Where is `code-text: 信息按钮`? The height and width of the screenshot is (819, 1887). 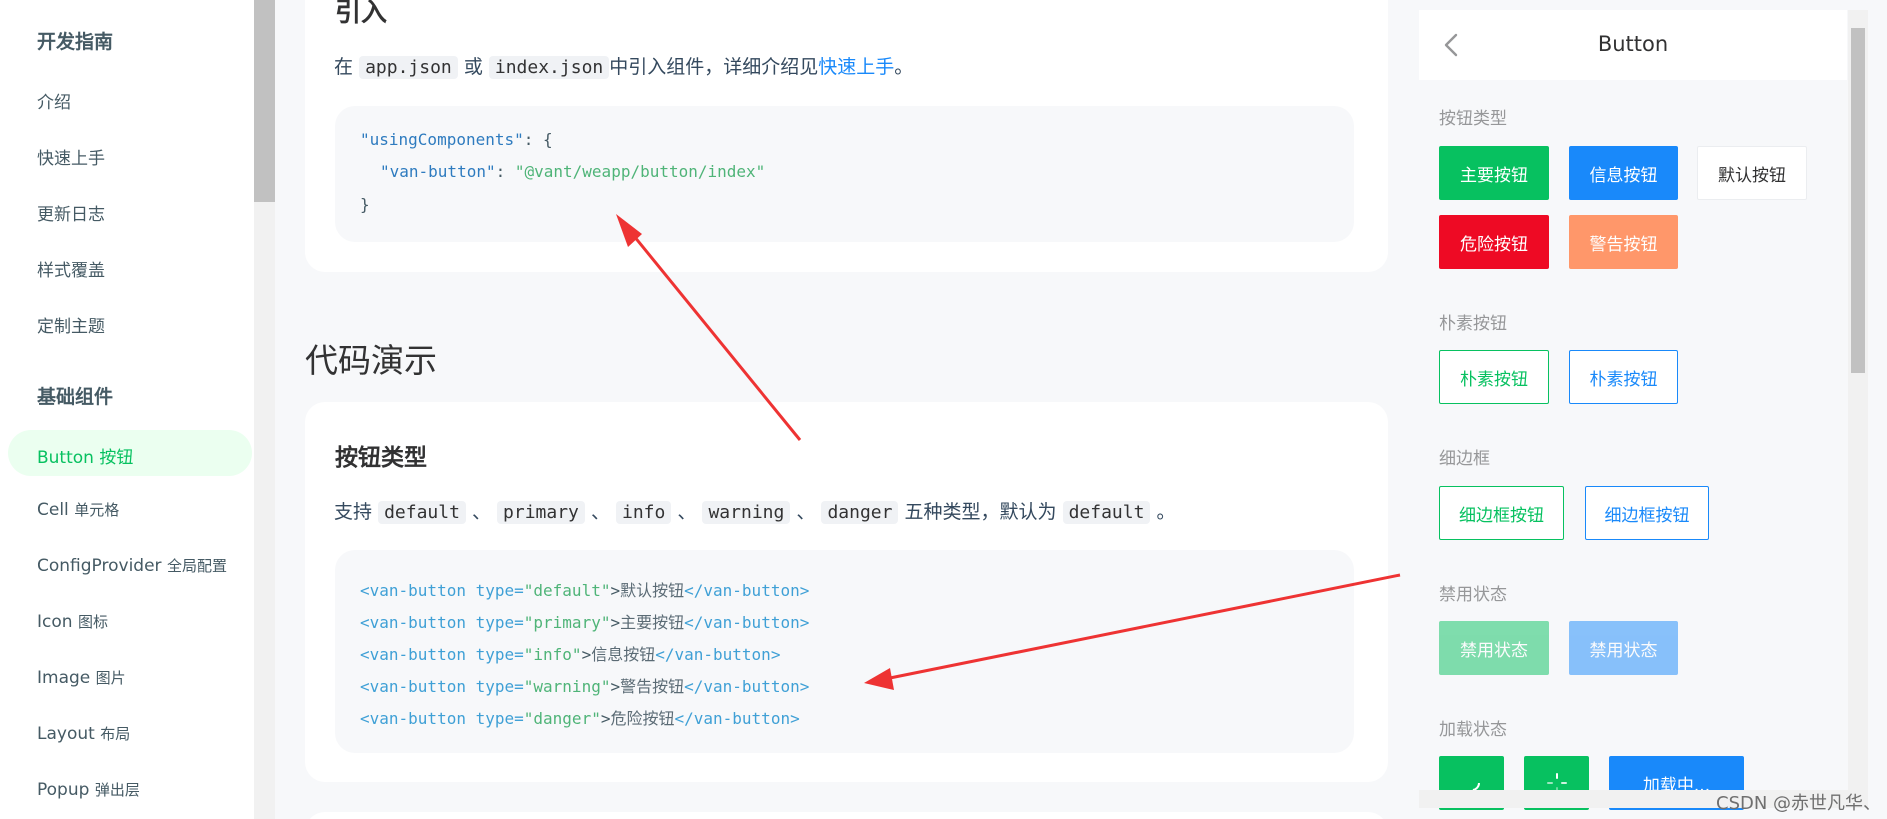
code-text: 信息按钮 is located at coordinates (623, 654).